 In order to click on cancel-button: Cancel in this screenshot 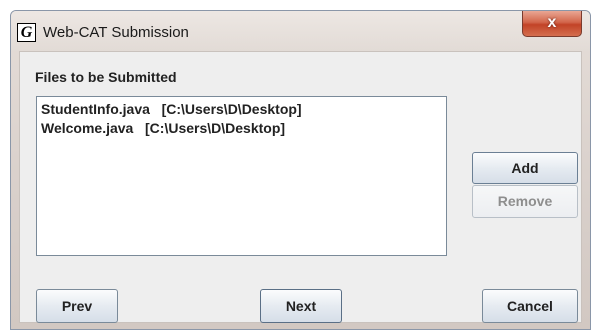, I will do `click(530, 306)`.